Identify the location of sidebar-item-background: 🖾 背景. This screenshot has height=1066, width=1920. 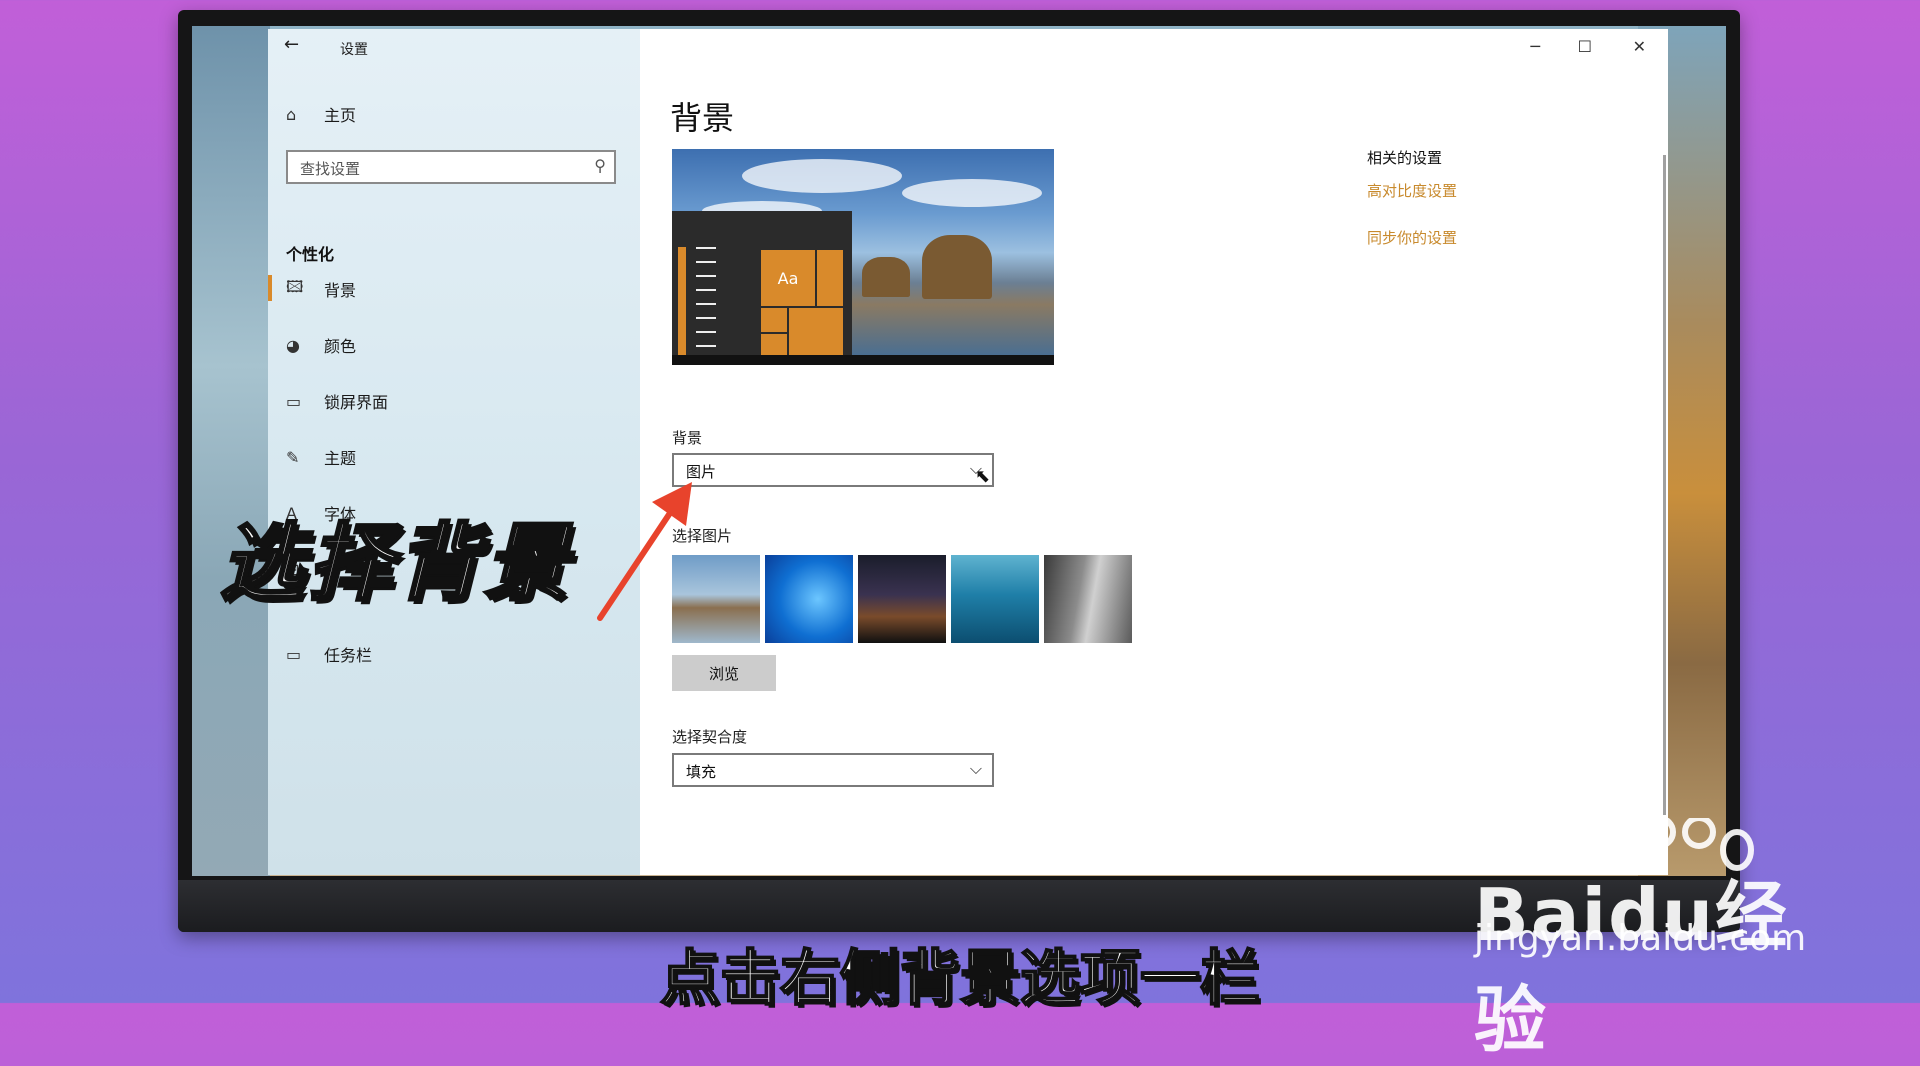
(321, 289).